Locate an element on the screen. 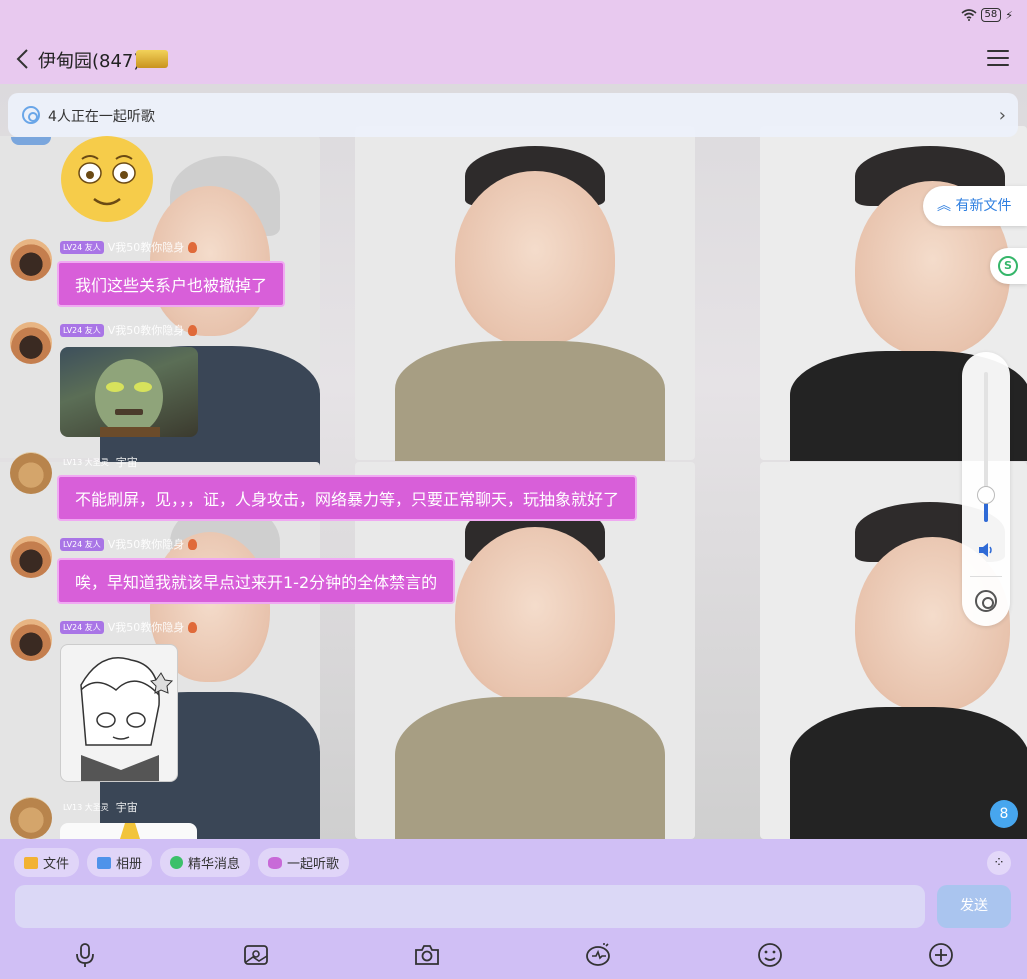  charging-icon: ⚡ is located at coordinates (1009, 15).